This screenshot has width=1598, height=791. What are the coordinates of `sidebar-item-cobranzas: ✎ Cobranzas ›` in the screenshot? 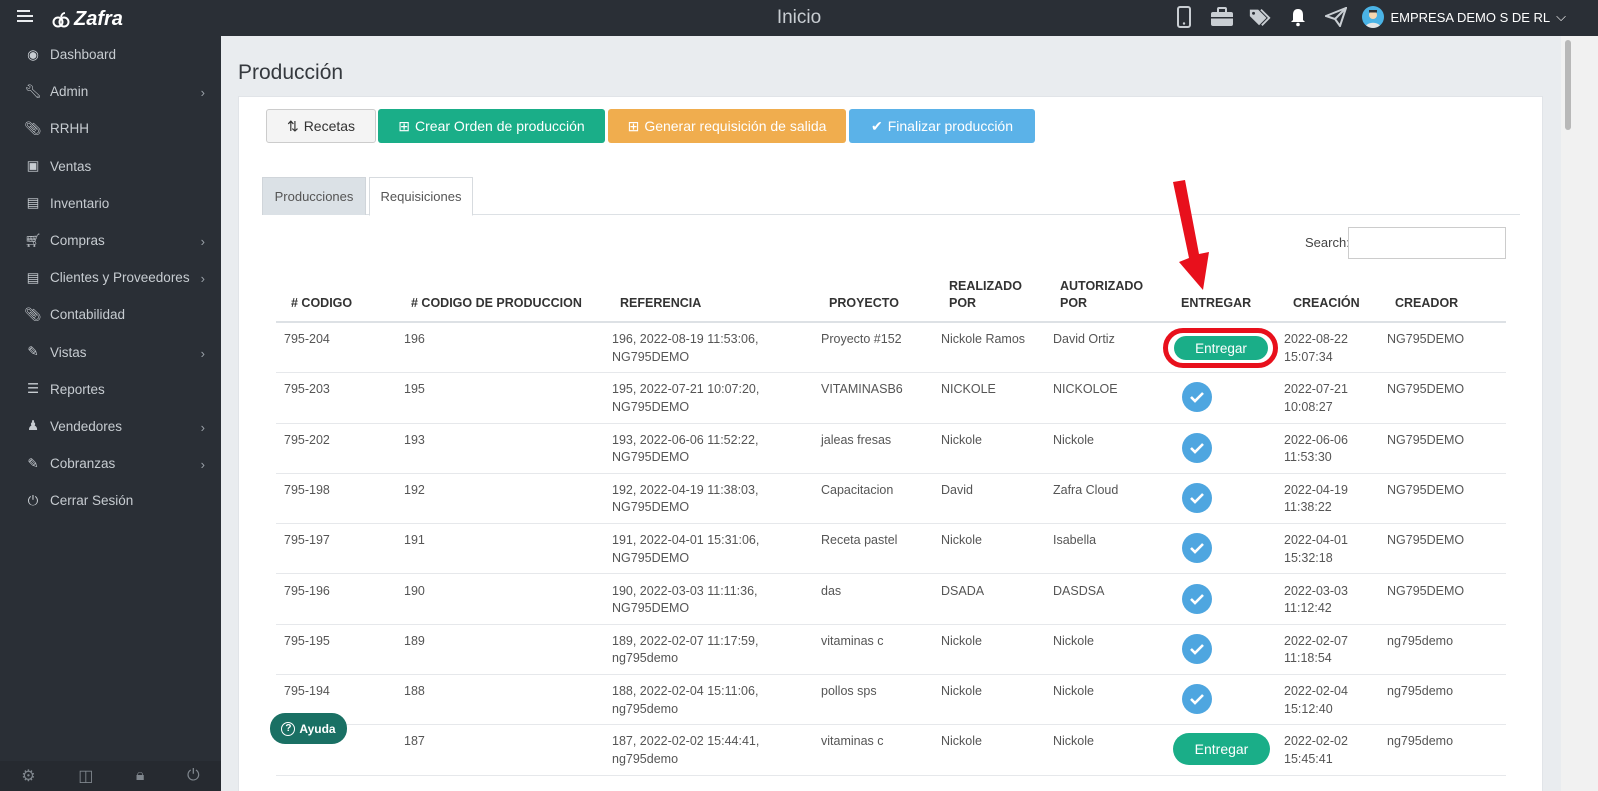 It's located at (110, 463).